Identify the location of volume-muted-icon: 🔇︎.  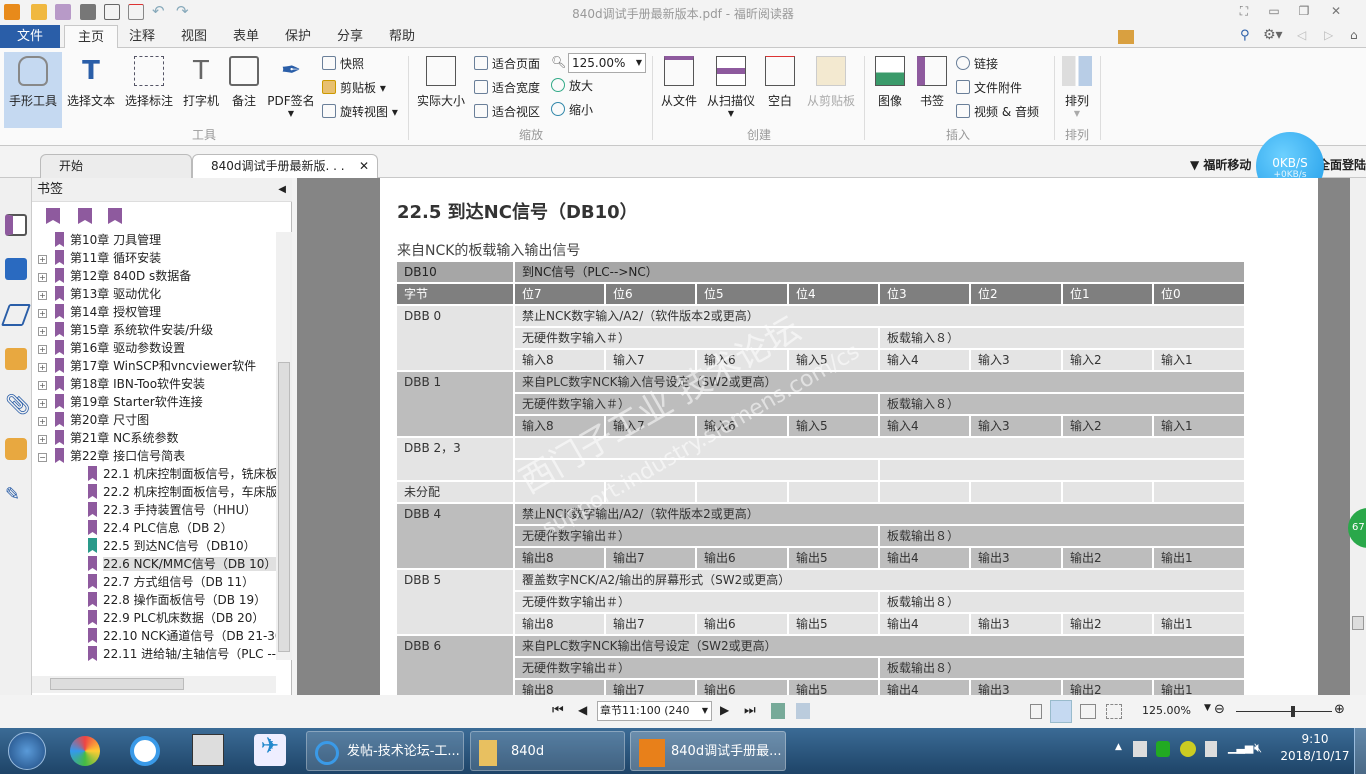
(1258, 748).